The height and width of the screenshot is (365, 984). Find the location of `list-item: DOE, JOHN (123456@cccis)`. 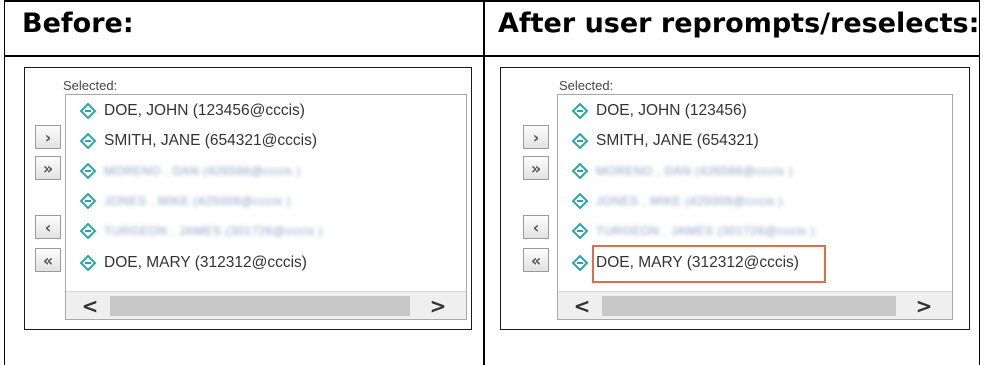

list-item: DOE, JOHN (123456@cccis) is located at coordinates (192, 111).